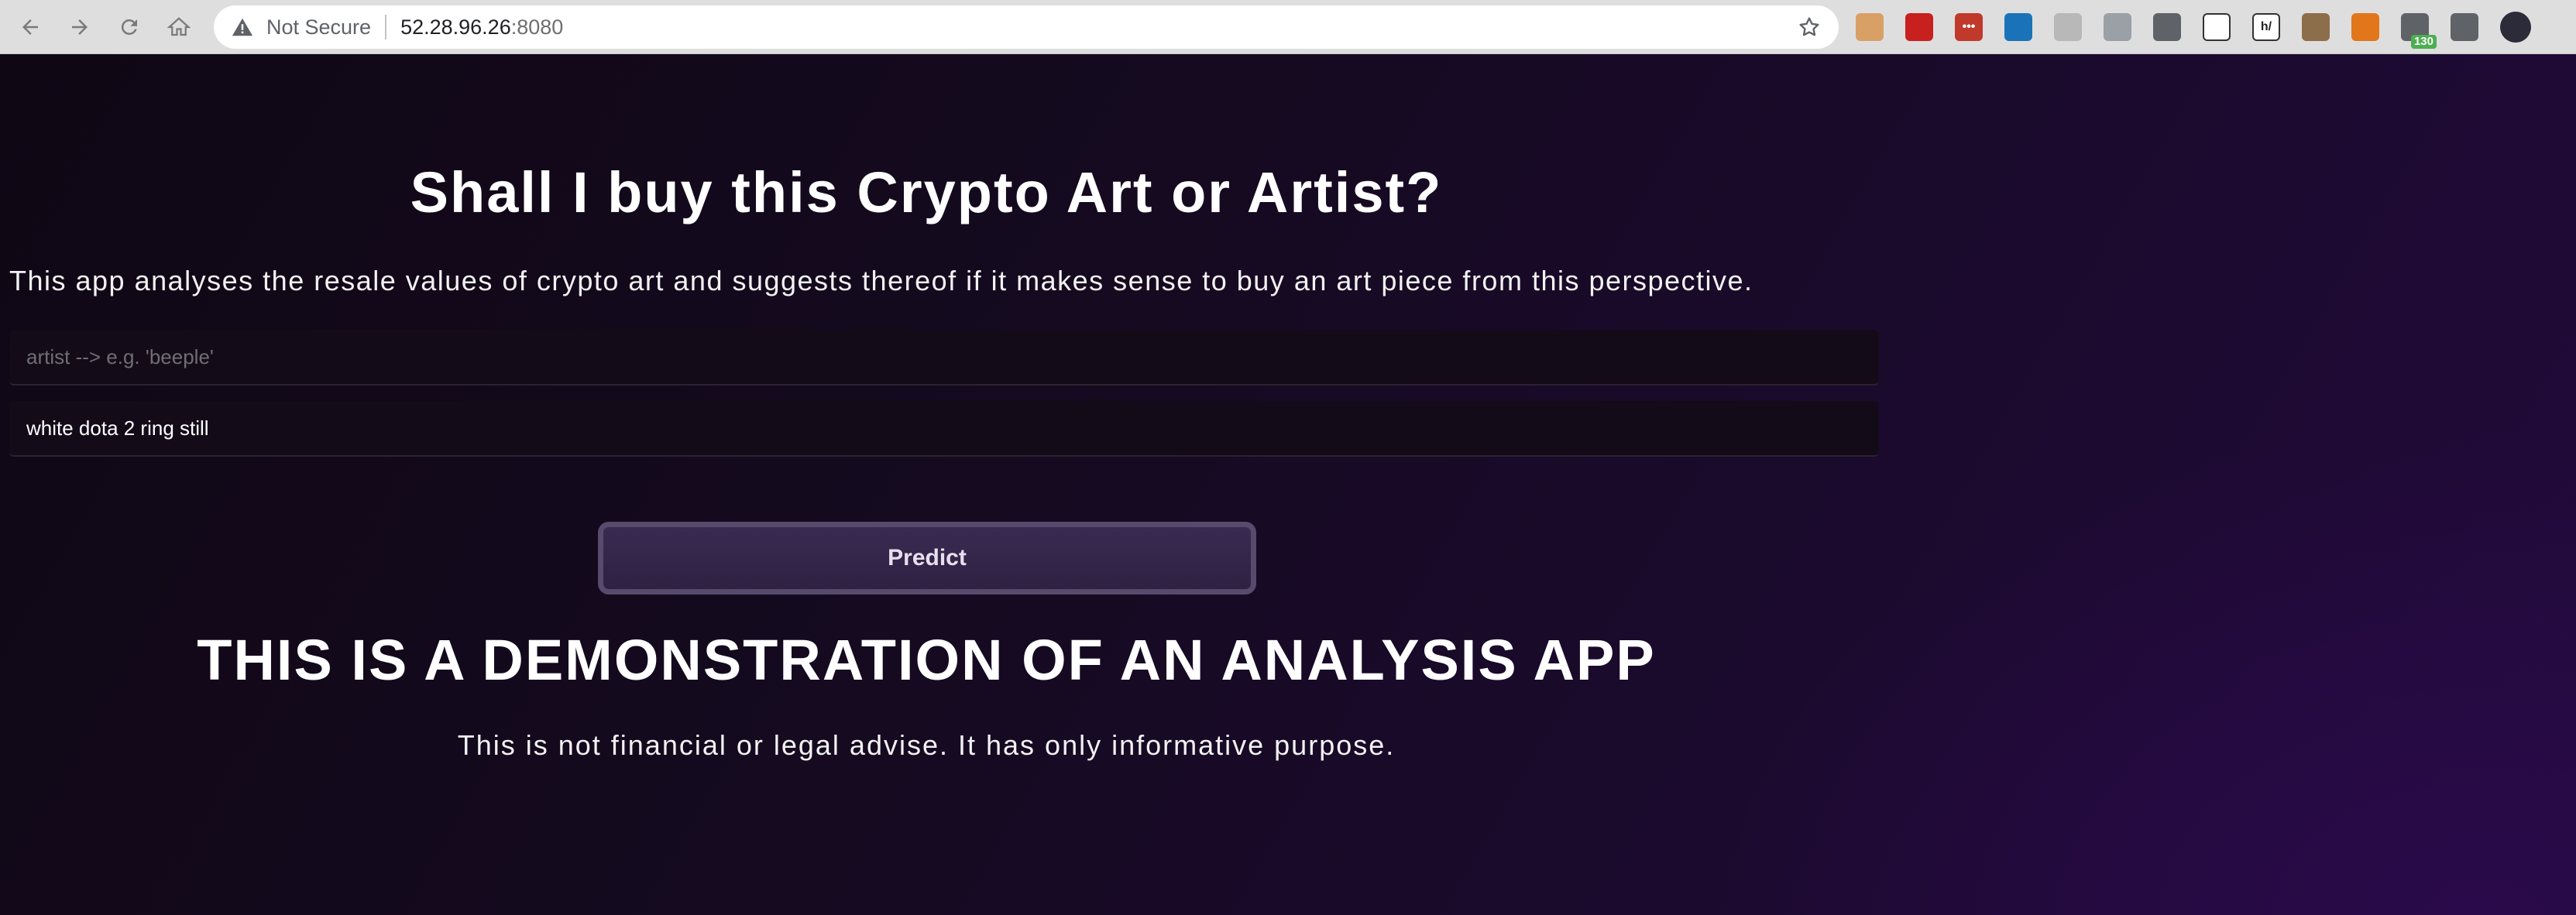 The width and height of the screenshot is (2576, 915). What do you see at coordinates (318, 27) in the screenshot?
I see `security-status: Not Secure` at bounding box center [318, 27].